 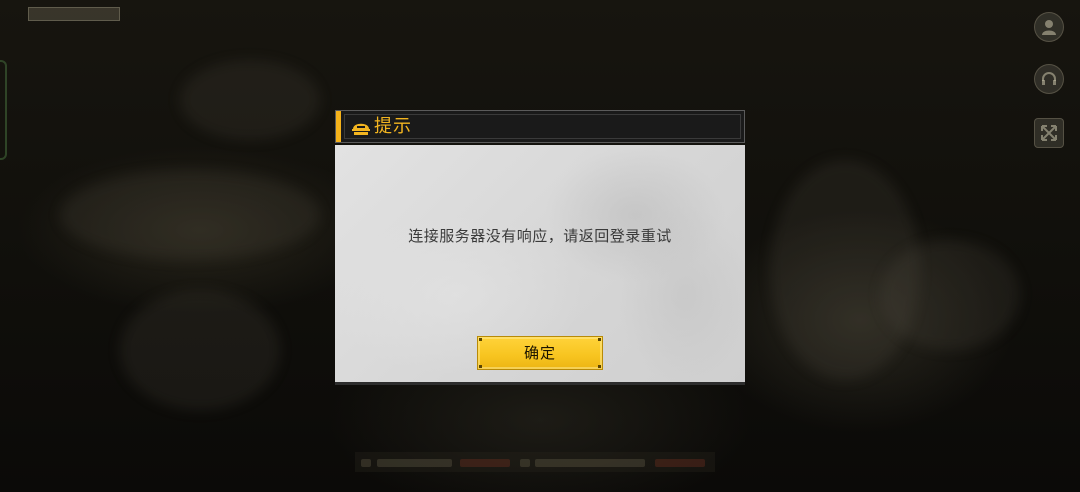 I want to click on helmet-icon, so click(x=361, y=127).